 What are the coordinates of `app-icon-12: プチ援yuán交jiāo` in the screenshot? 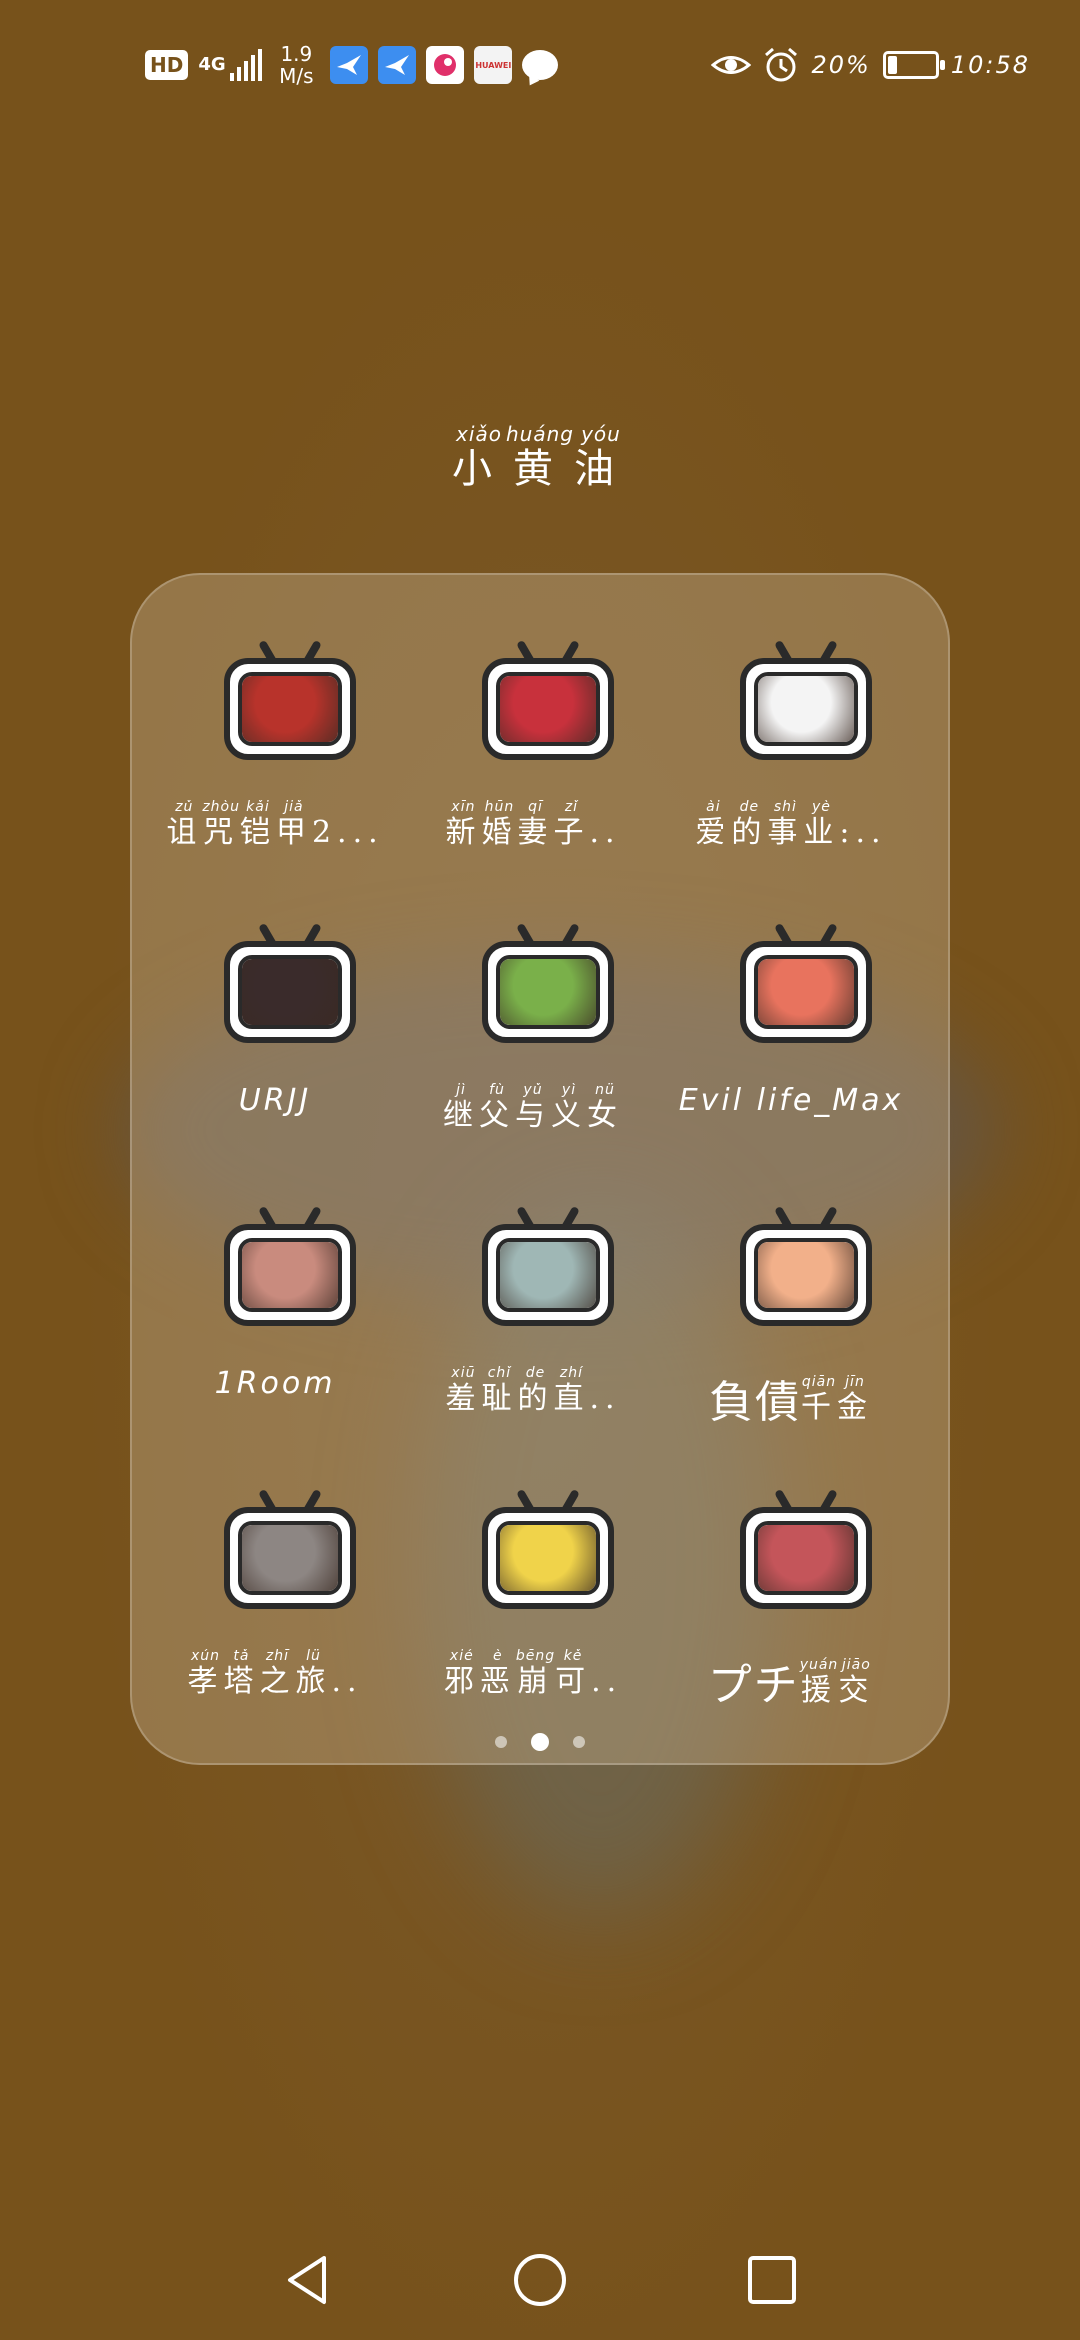 It's located at (791, 1599).